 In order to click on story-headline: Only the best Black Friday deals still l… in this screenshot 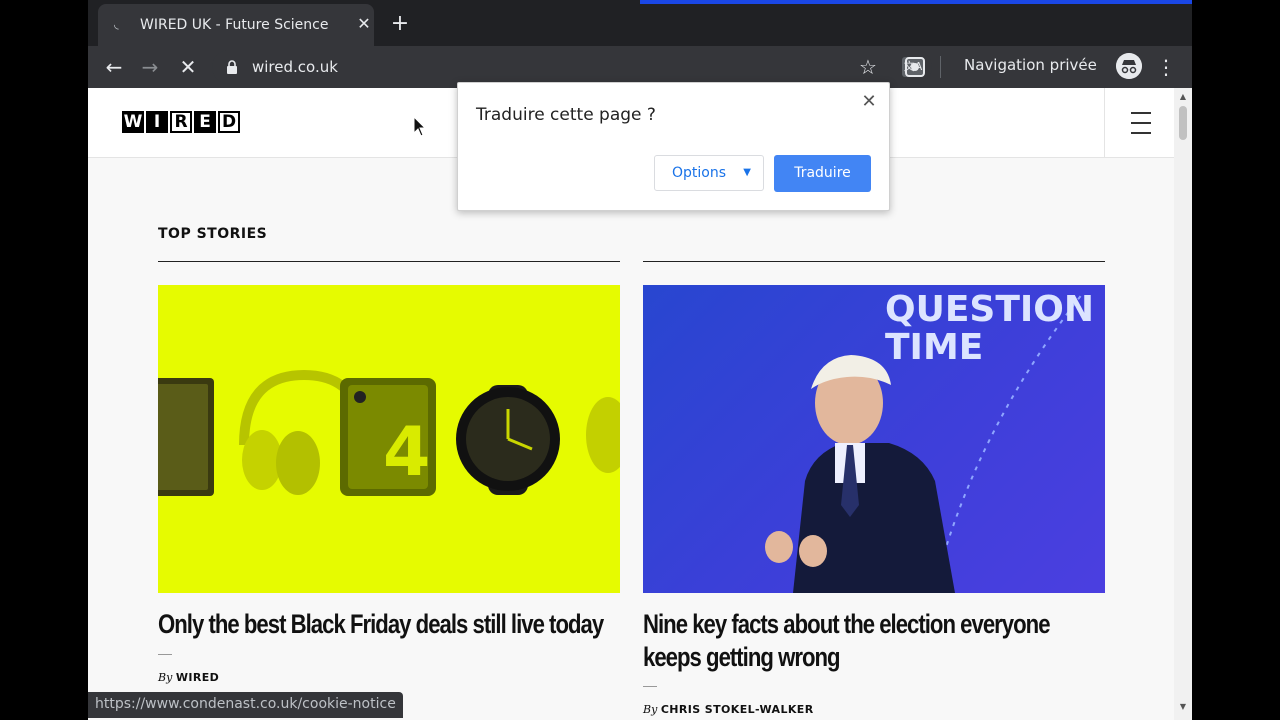, I will do `click(387, 624)`.